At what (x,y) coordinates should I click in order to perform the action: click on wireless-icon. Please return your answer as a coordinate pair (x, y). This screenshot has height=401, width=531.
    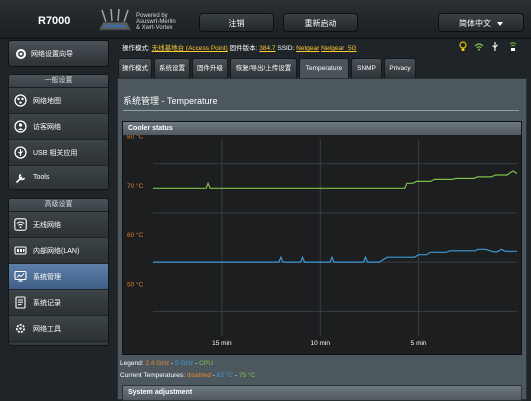
    Looking at the image, I should click on (20, 224).